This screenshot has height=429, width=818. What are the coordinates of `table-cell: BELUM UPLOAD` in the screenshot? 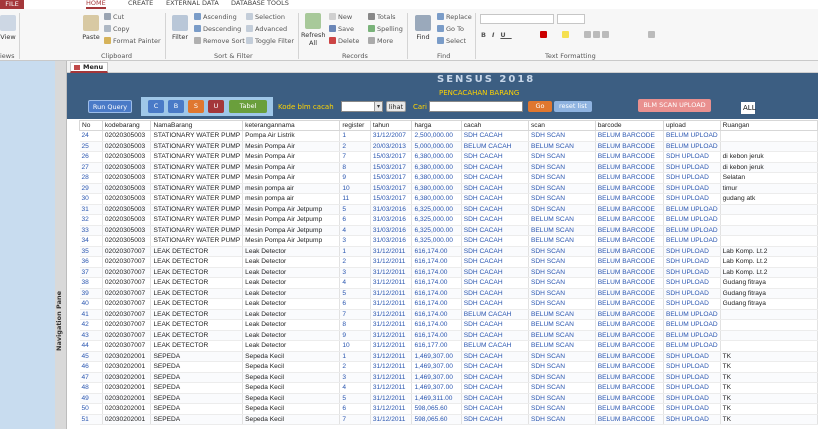 It's located at (692, 346).